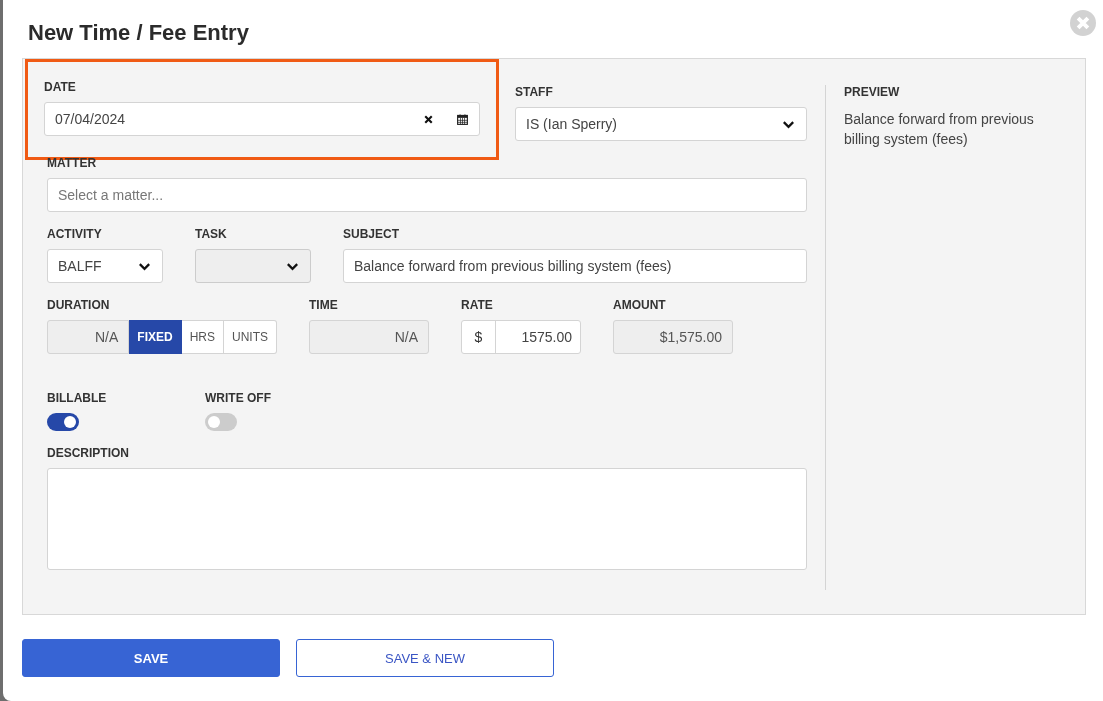  What do you see at coordinates (369, 337) in the screenshot?
I see `time-field: N/A` at bounding box center [369, 337].